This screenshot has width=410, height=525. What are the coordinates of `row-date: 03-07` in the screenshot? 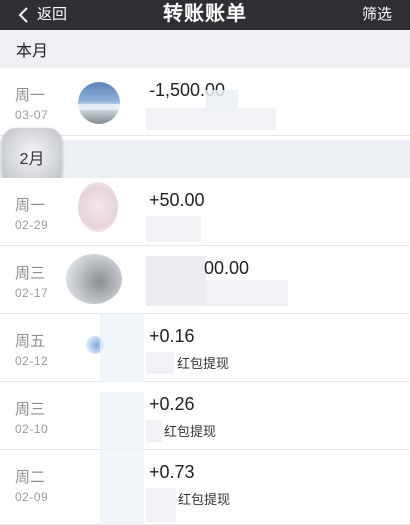 It's located at (32, 115).